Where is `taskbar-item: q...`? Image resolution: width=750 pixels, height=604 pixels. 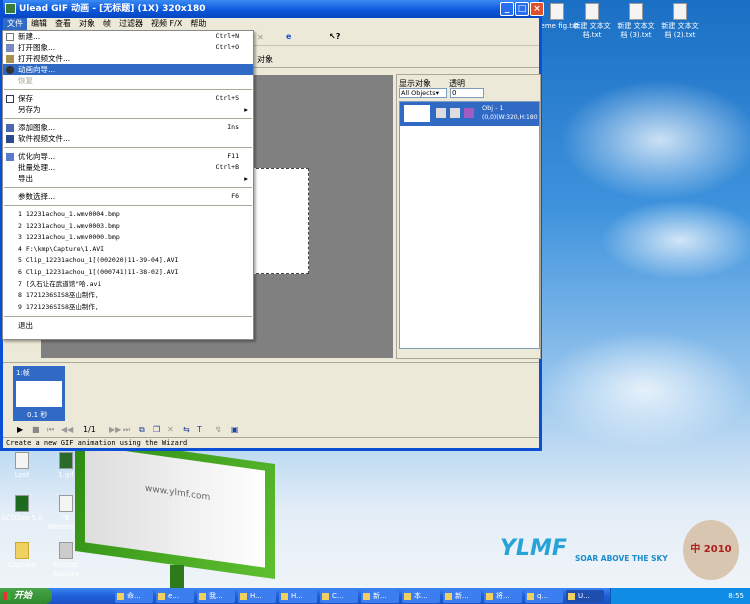 taskbar-item: q... is located at coordinates (544, 596).